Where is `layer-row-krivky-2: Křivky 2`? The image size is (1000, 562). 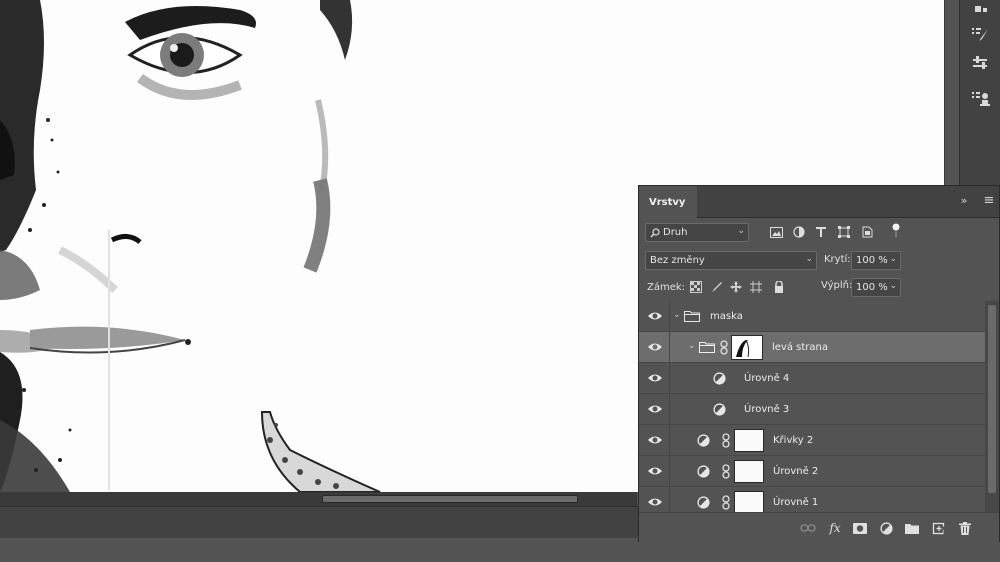 layer-row-krivky-2: Křivky 2 is located at coordinates (812, 440).